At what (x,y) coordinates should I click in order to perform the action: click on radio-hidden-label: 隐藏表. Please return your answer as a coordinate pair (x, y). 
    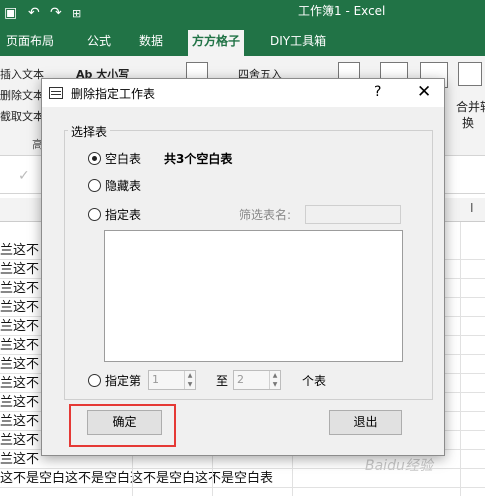
    Looking at the image, I should click on (123, 185).